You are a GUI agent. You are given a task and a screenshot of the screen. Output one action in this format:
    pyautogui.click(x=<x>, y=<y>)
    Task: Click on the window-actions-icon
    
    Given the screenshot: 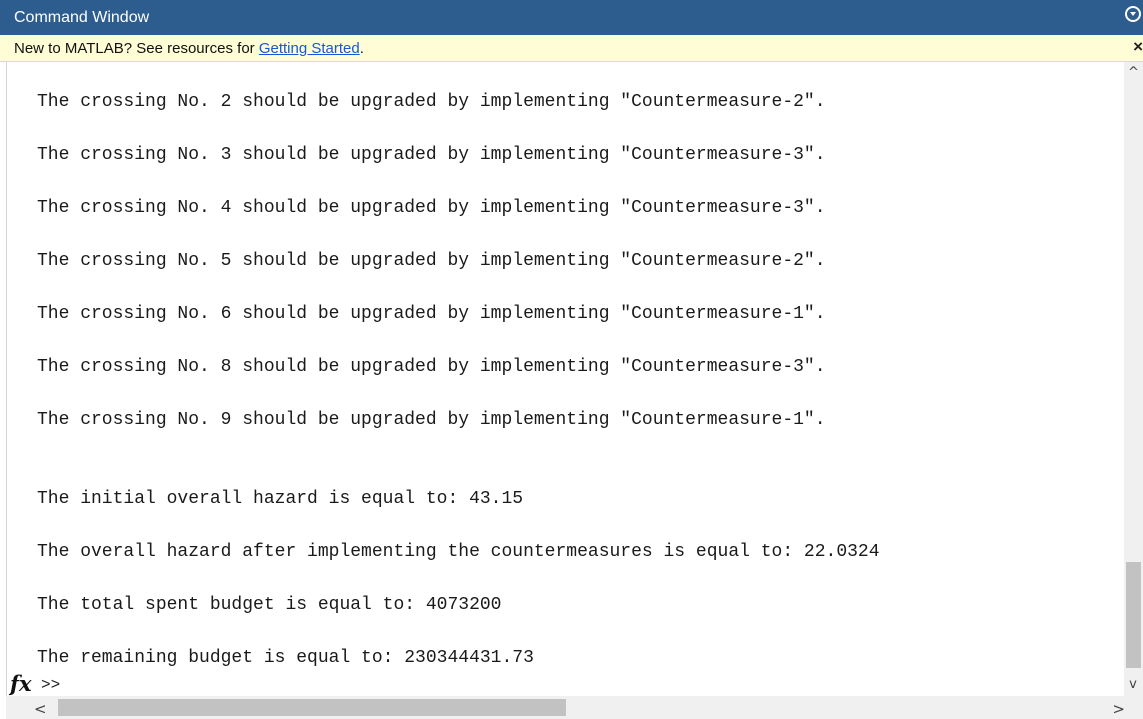 What is the action you would take?
    pyautogui.click(x=1133, y=14)
    